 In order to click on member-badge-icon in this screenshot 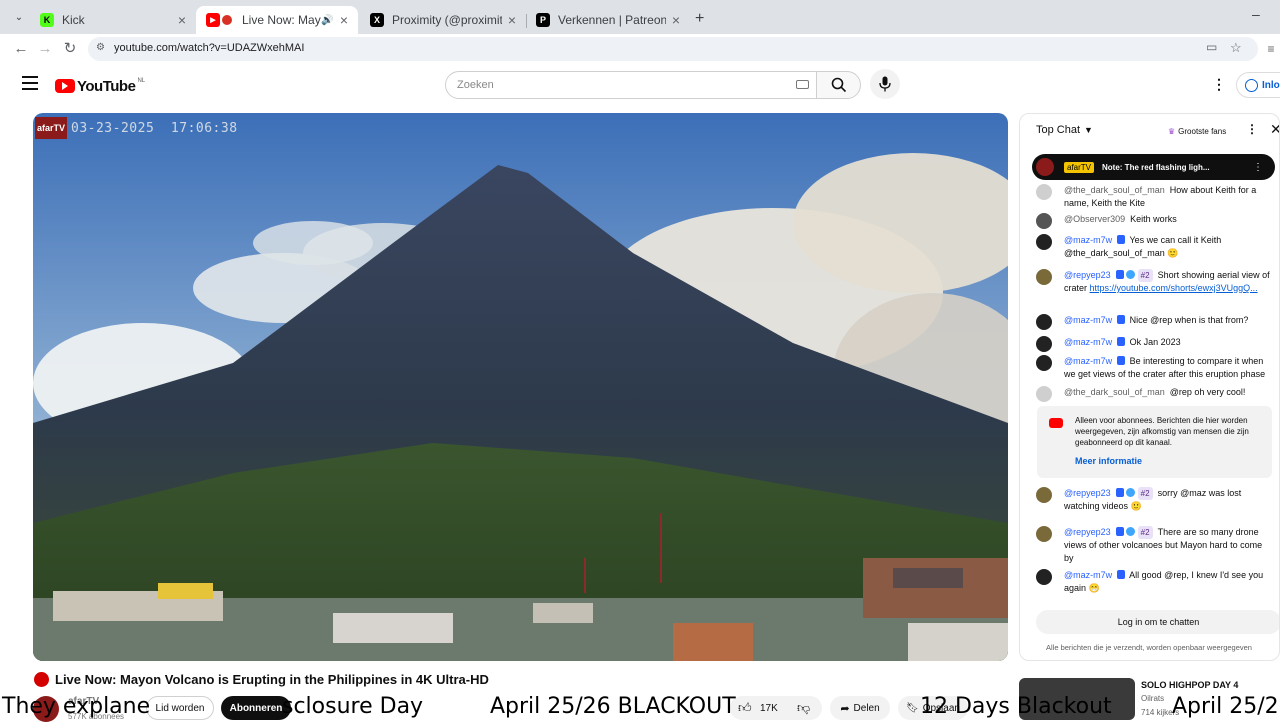, I will do `click(1119, 274)`.